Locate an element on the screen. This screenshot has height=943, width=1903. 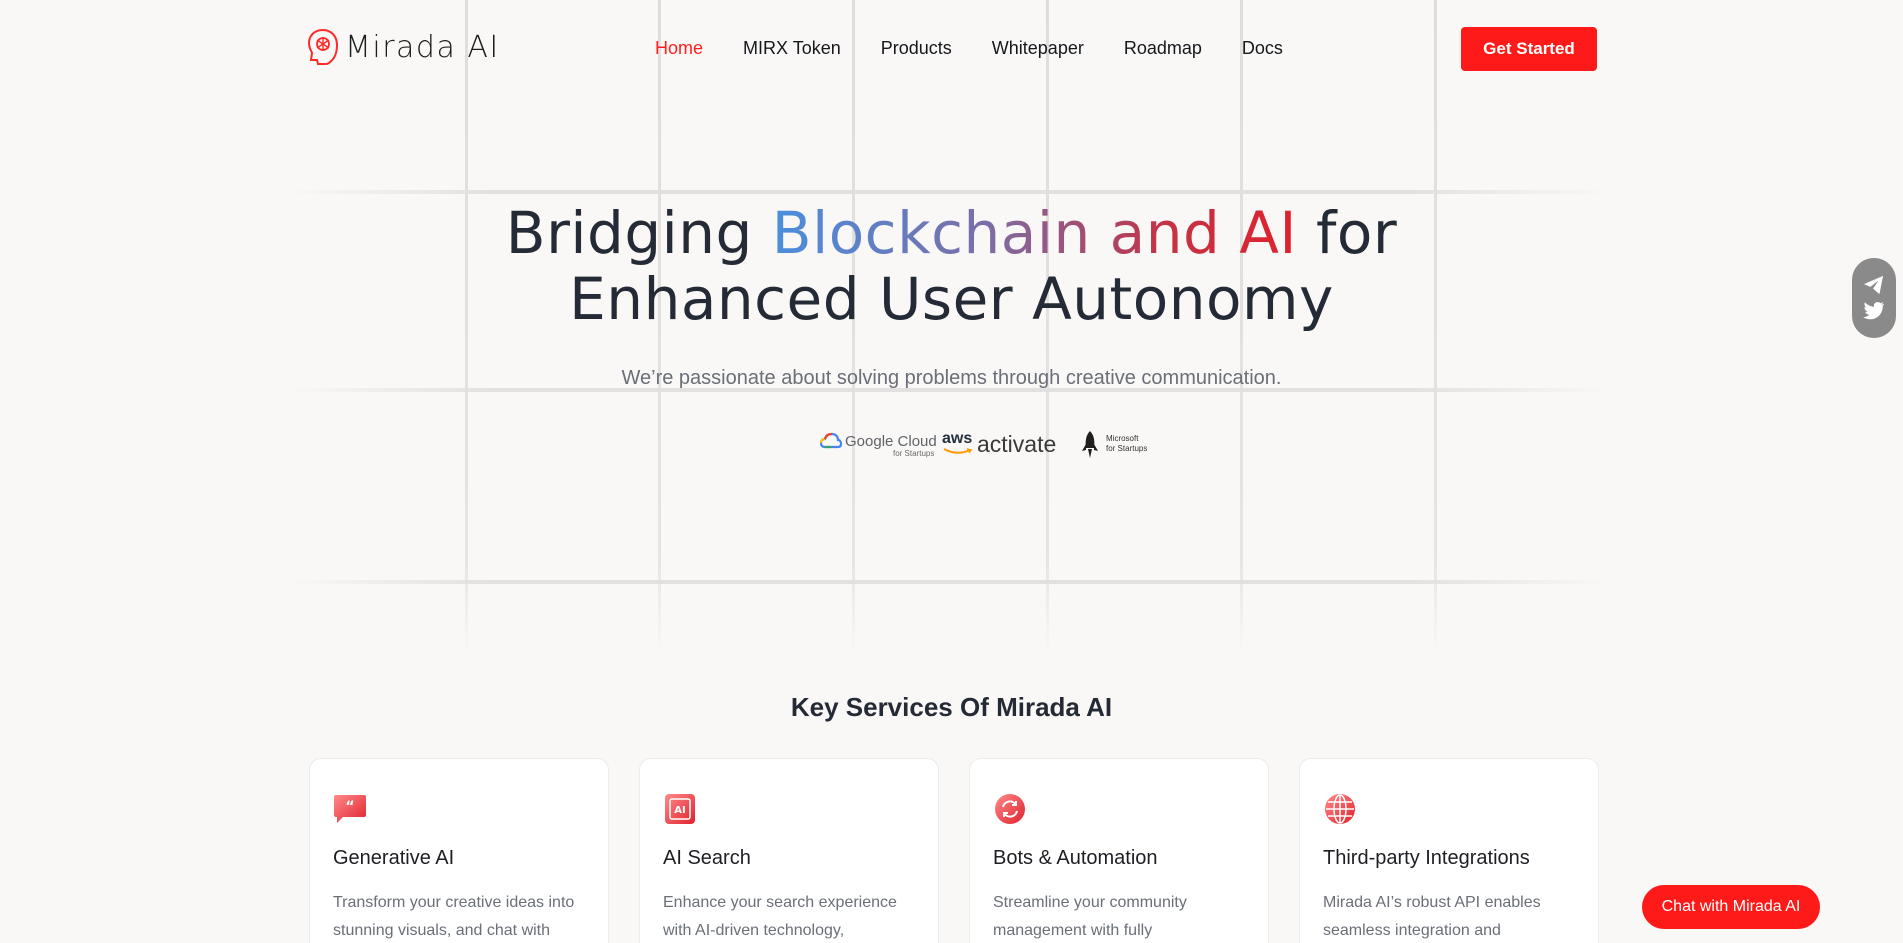
quote-bubble-icon: “ is located at coordinates (350, 809).